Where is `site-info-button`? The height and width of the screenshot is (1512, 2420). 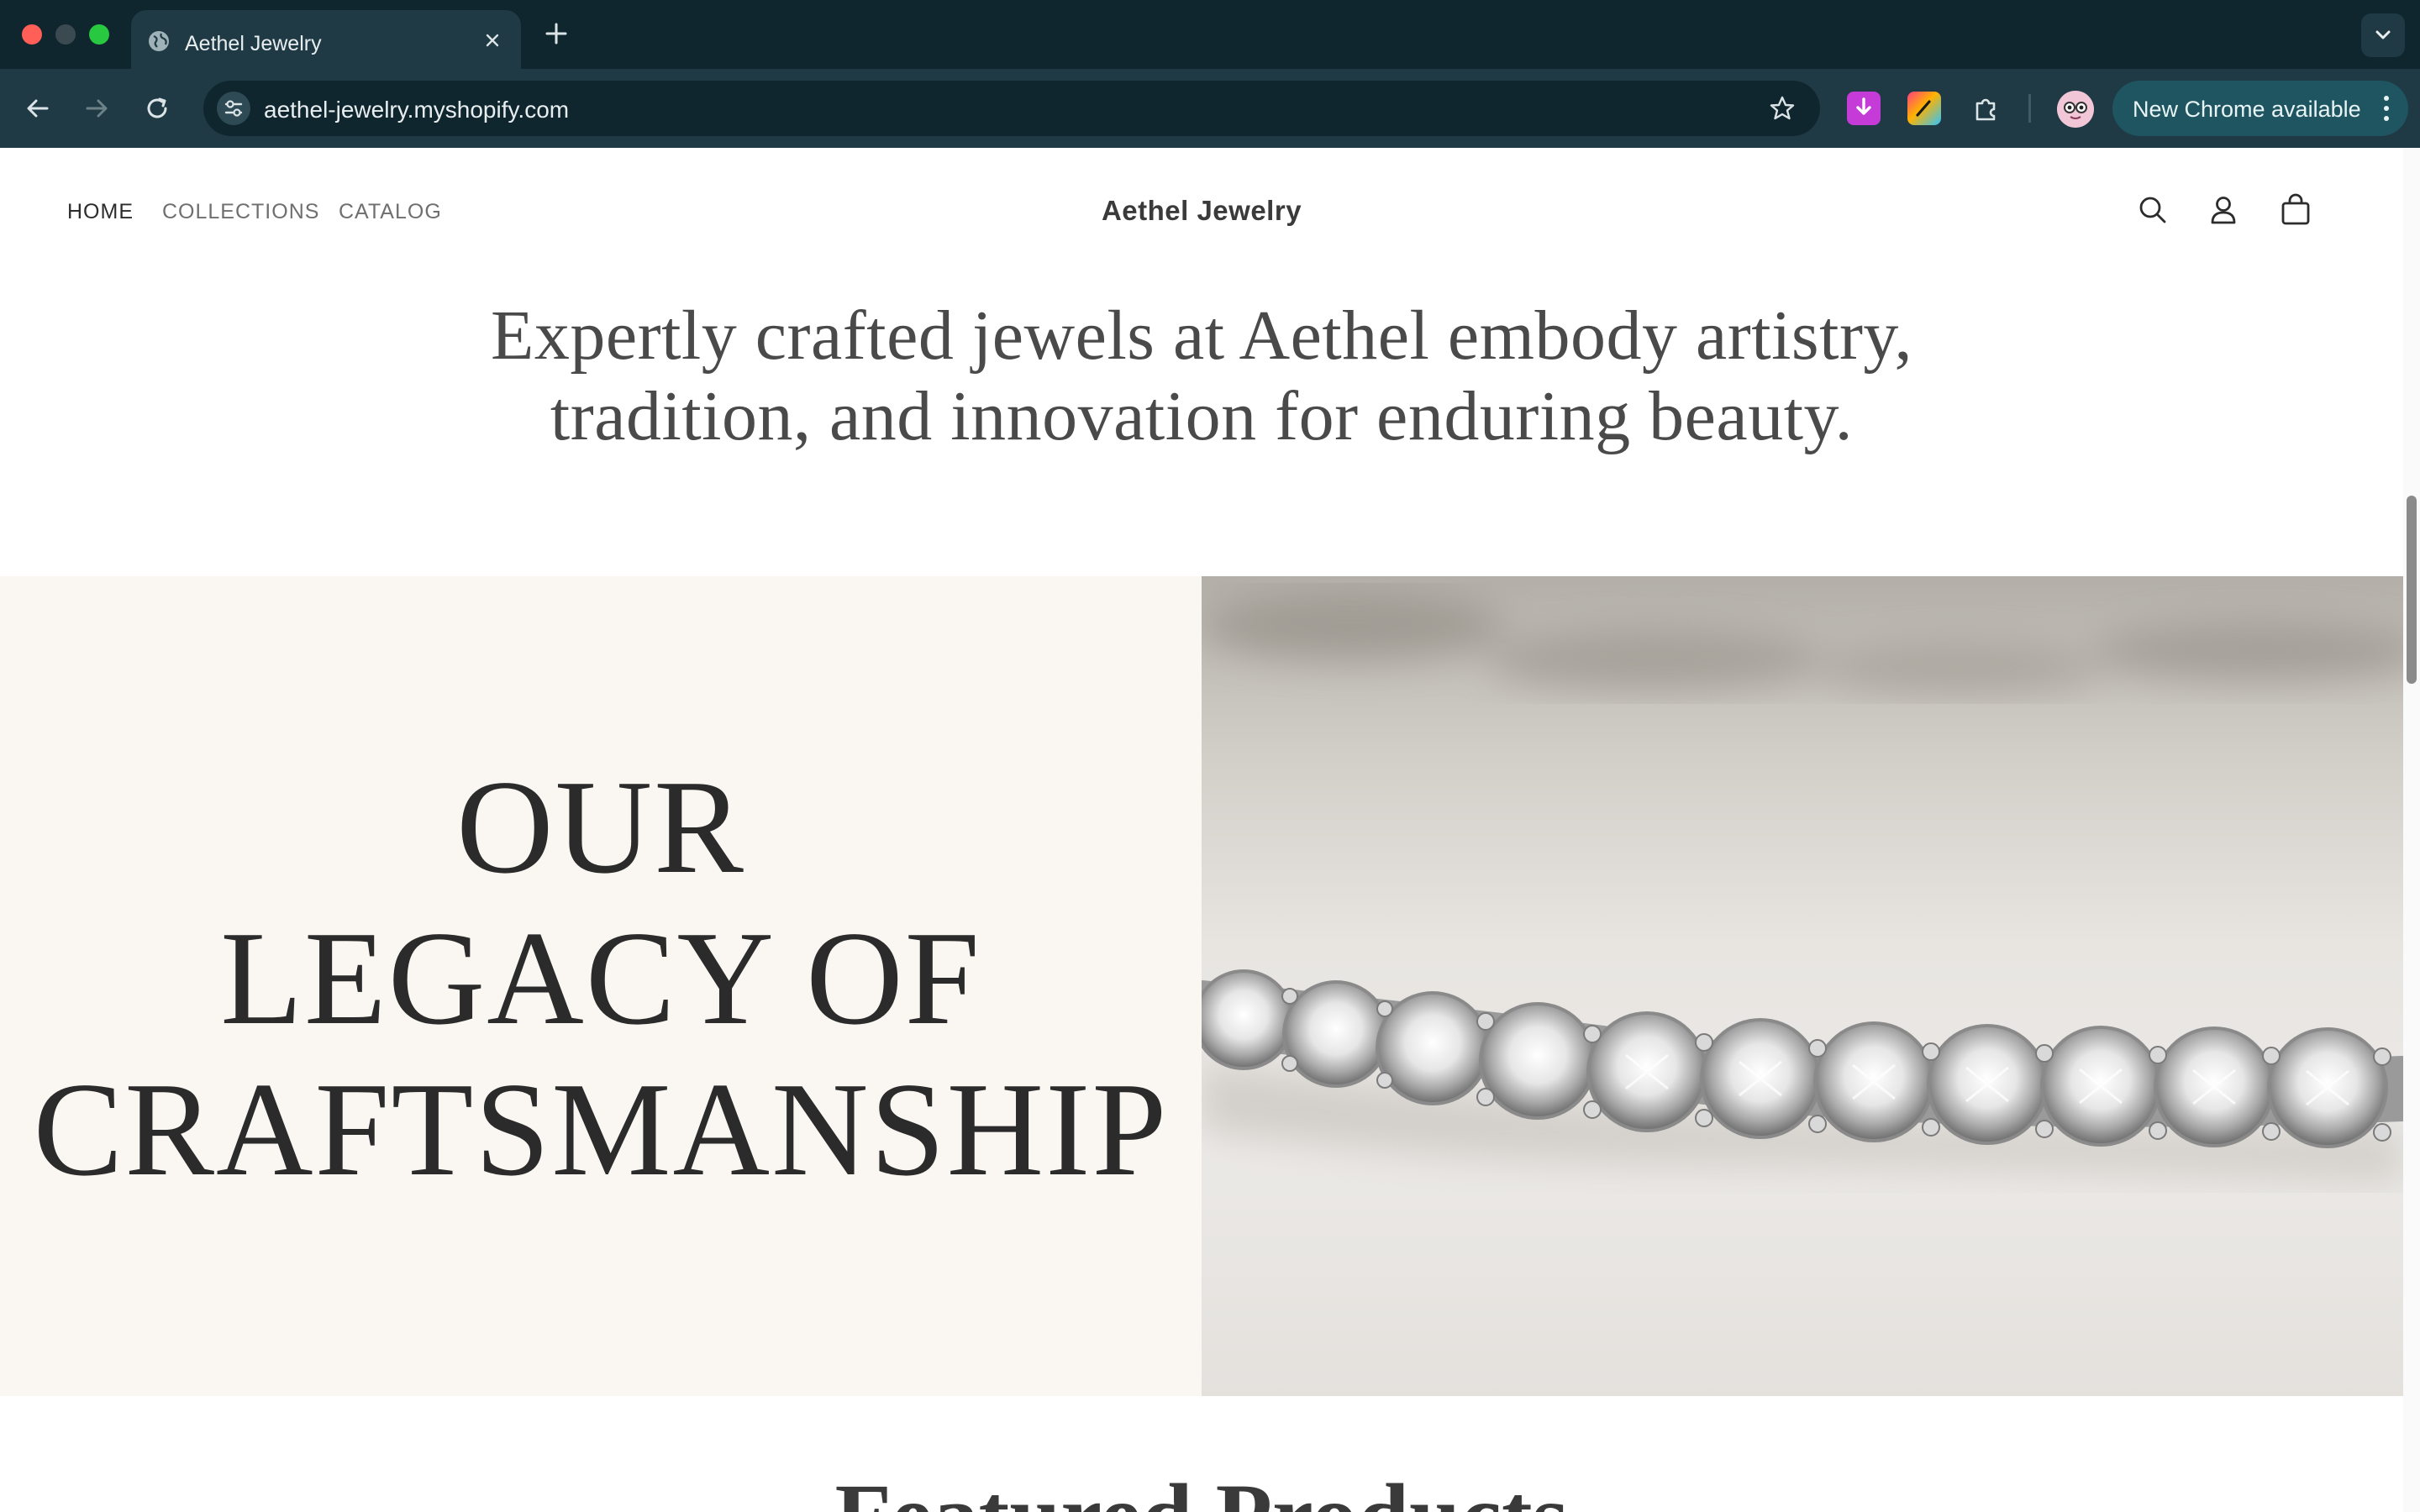
site-info-button is located at coordinates (233, 108).